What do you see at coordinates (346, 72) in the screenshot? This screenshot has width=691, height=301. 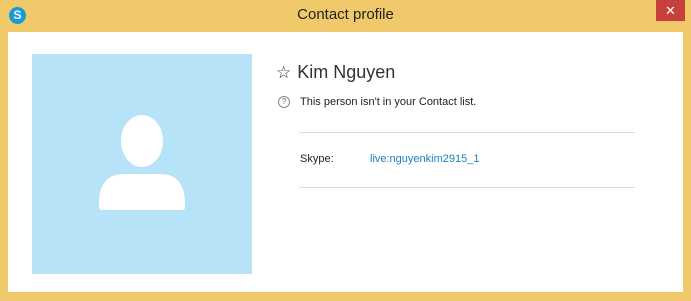 I see `contact-name: Kim Nguyen` at bounding box center [346, 72].